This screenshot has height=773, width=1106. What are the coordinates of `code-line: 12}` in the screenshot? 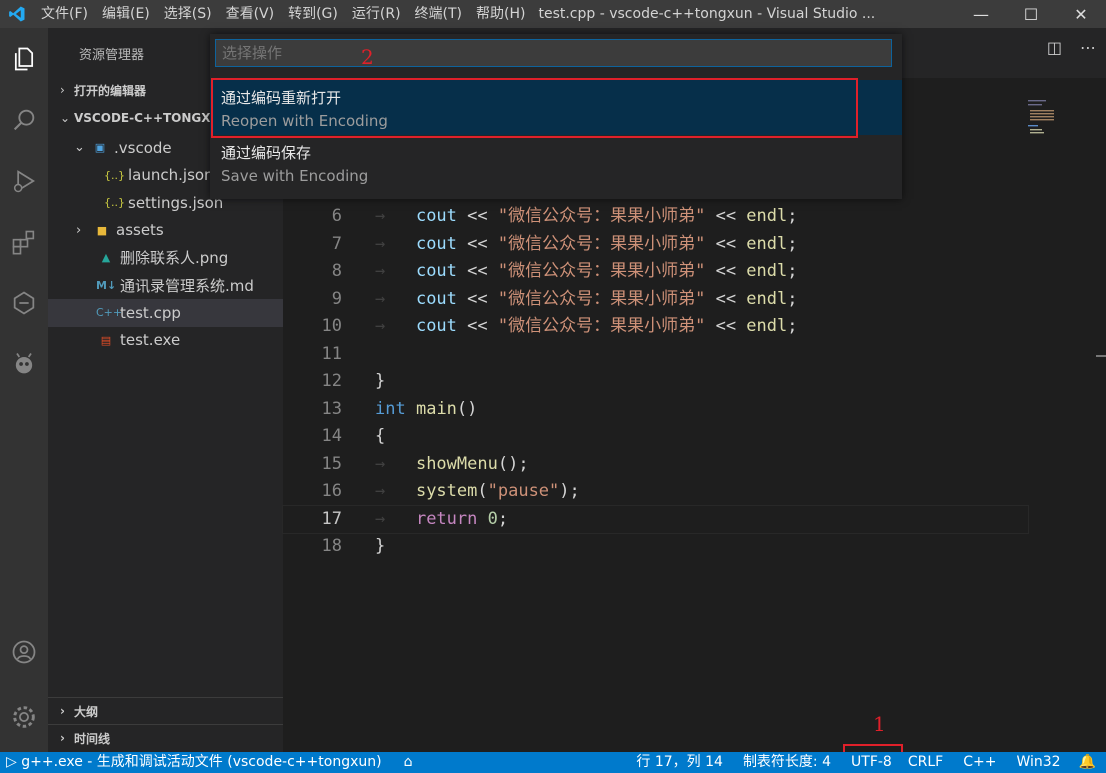 It's located at (655, 382).